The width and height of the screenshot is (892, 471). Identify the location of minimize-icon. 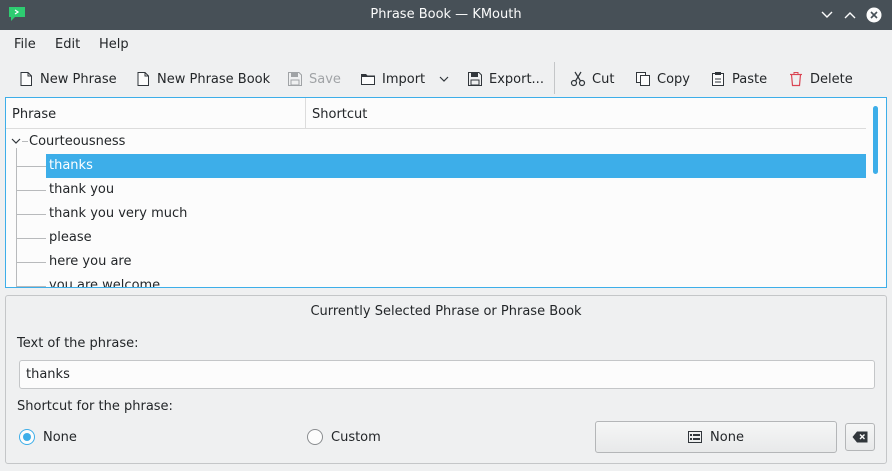
(827, 14).